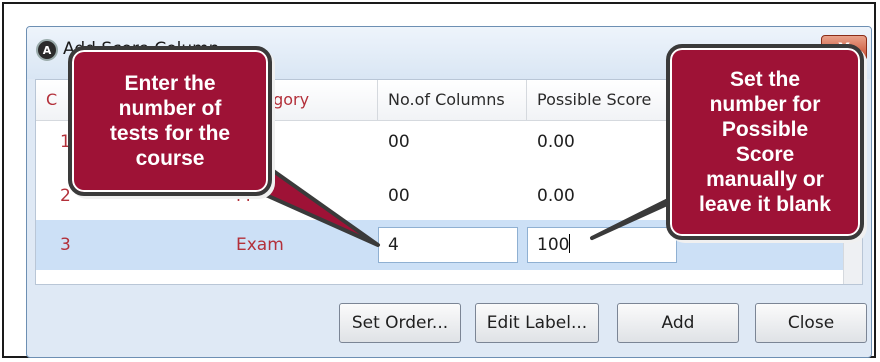 The height and width of the screenshot is (362, 880). What do you see at coordinates (170, 133) in the screenshot?
I see `left-callout-line: tests for the` at bounding box center [170, 133].